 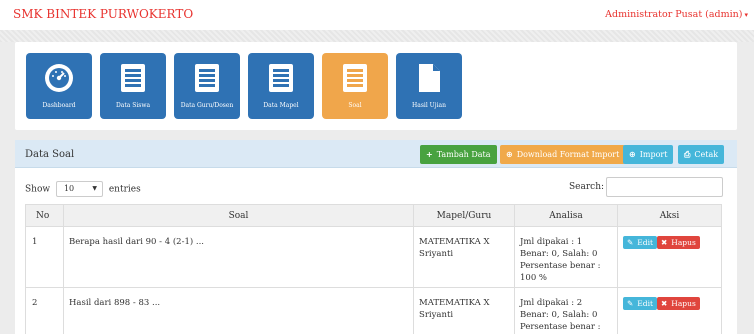 I want to click on tile-data-mapel: Data Mapel, so click(x=281, y=86).